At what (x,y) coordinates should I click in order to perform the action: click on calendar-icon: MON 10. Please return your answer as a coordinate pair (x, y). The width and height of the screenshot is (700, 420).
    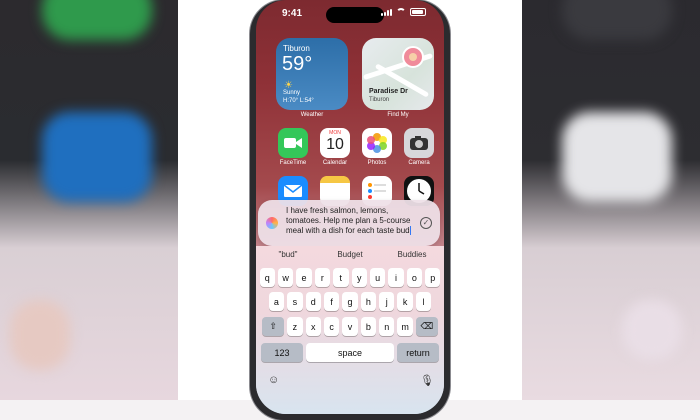
    Looking at the image, I should click on (335, 143).